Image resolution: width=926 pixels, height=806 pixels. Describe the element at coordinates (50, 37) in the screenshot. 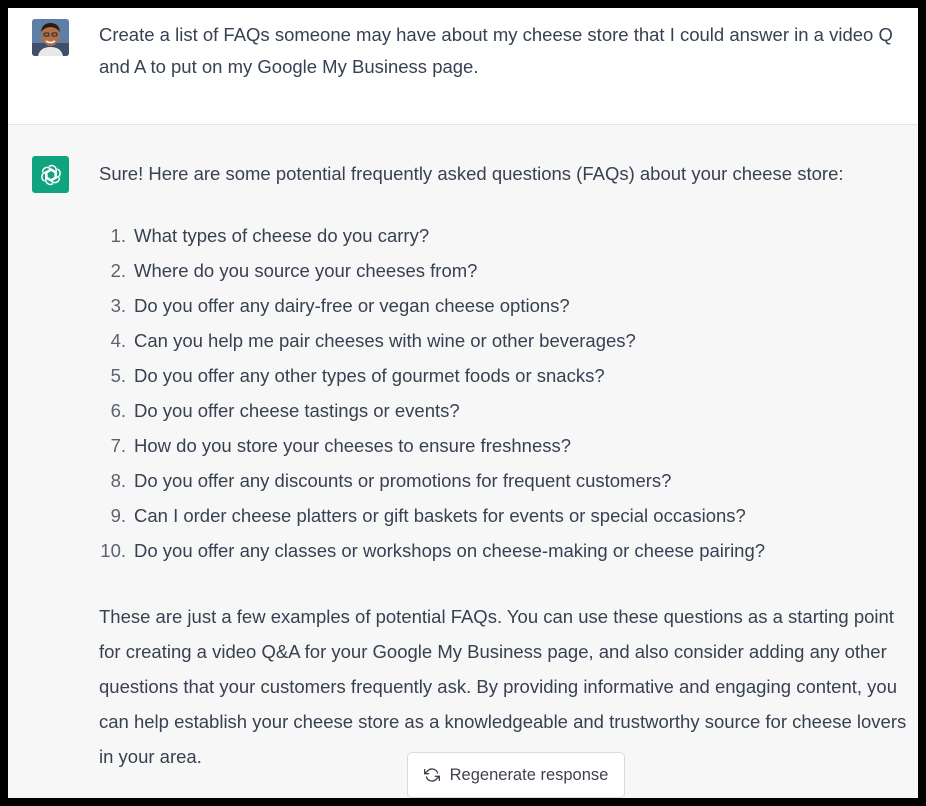

I see `user-avatar` at that location.